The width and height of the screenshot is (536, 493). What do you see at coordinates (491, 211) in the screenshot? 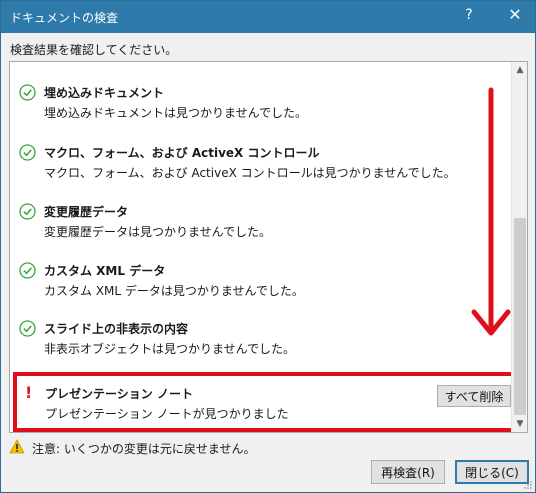
I see `red-arrow-annotation` at bounding box center [491, 211].